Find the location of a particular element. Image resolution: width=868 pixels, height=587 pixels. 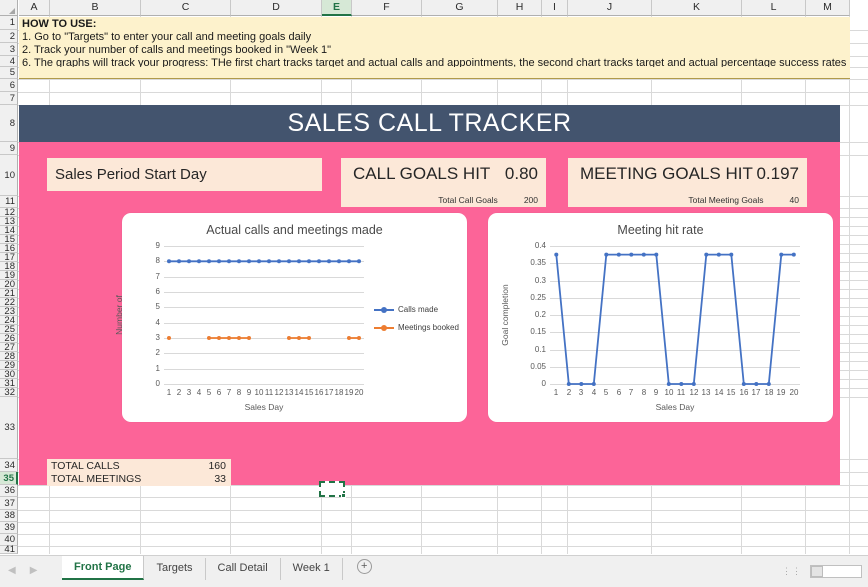

column-header-d: D is located at coordinates (276, 8).